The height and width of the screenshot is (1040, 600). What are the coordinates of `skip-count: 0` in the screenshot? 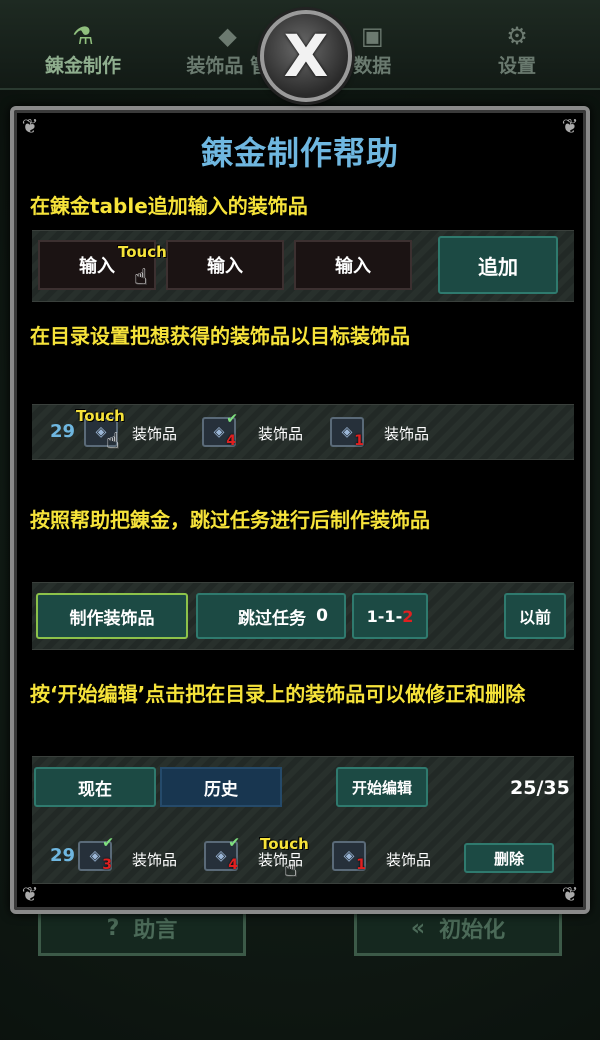 It's located at (322, 616).